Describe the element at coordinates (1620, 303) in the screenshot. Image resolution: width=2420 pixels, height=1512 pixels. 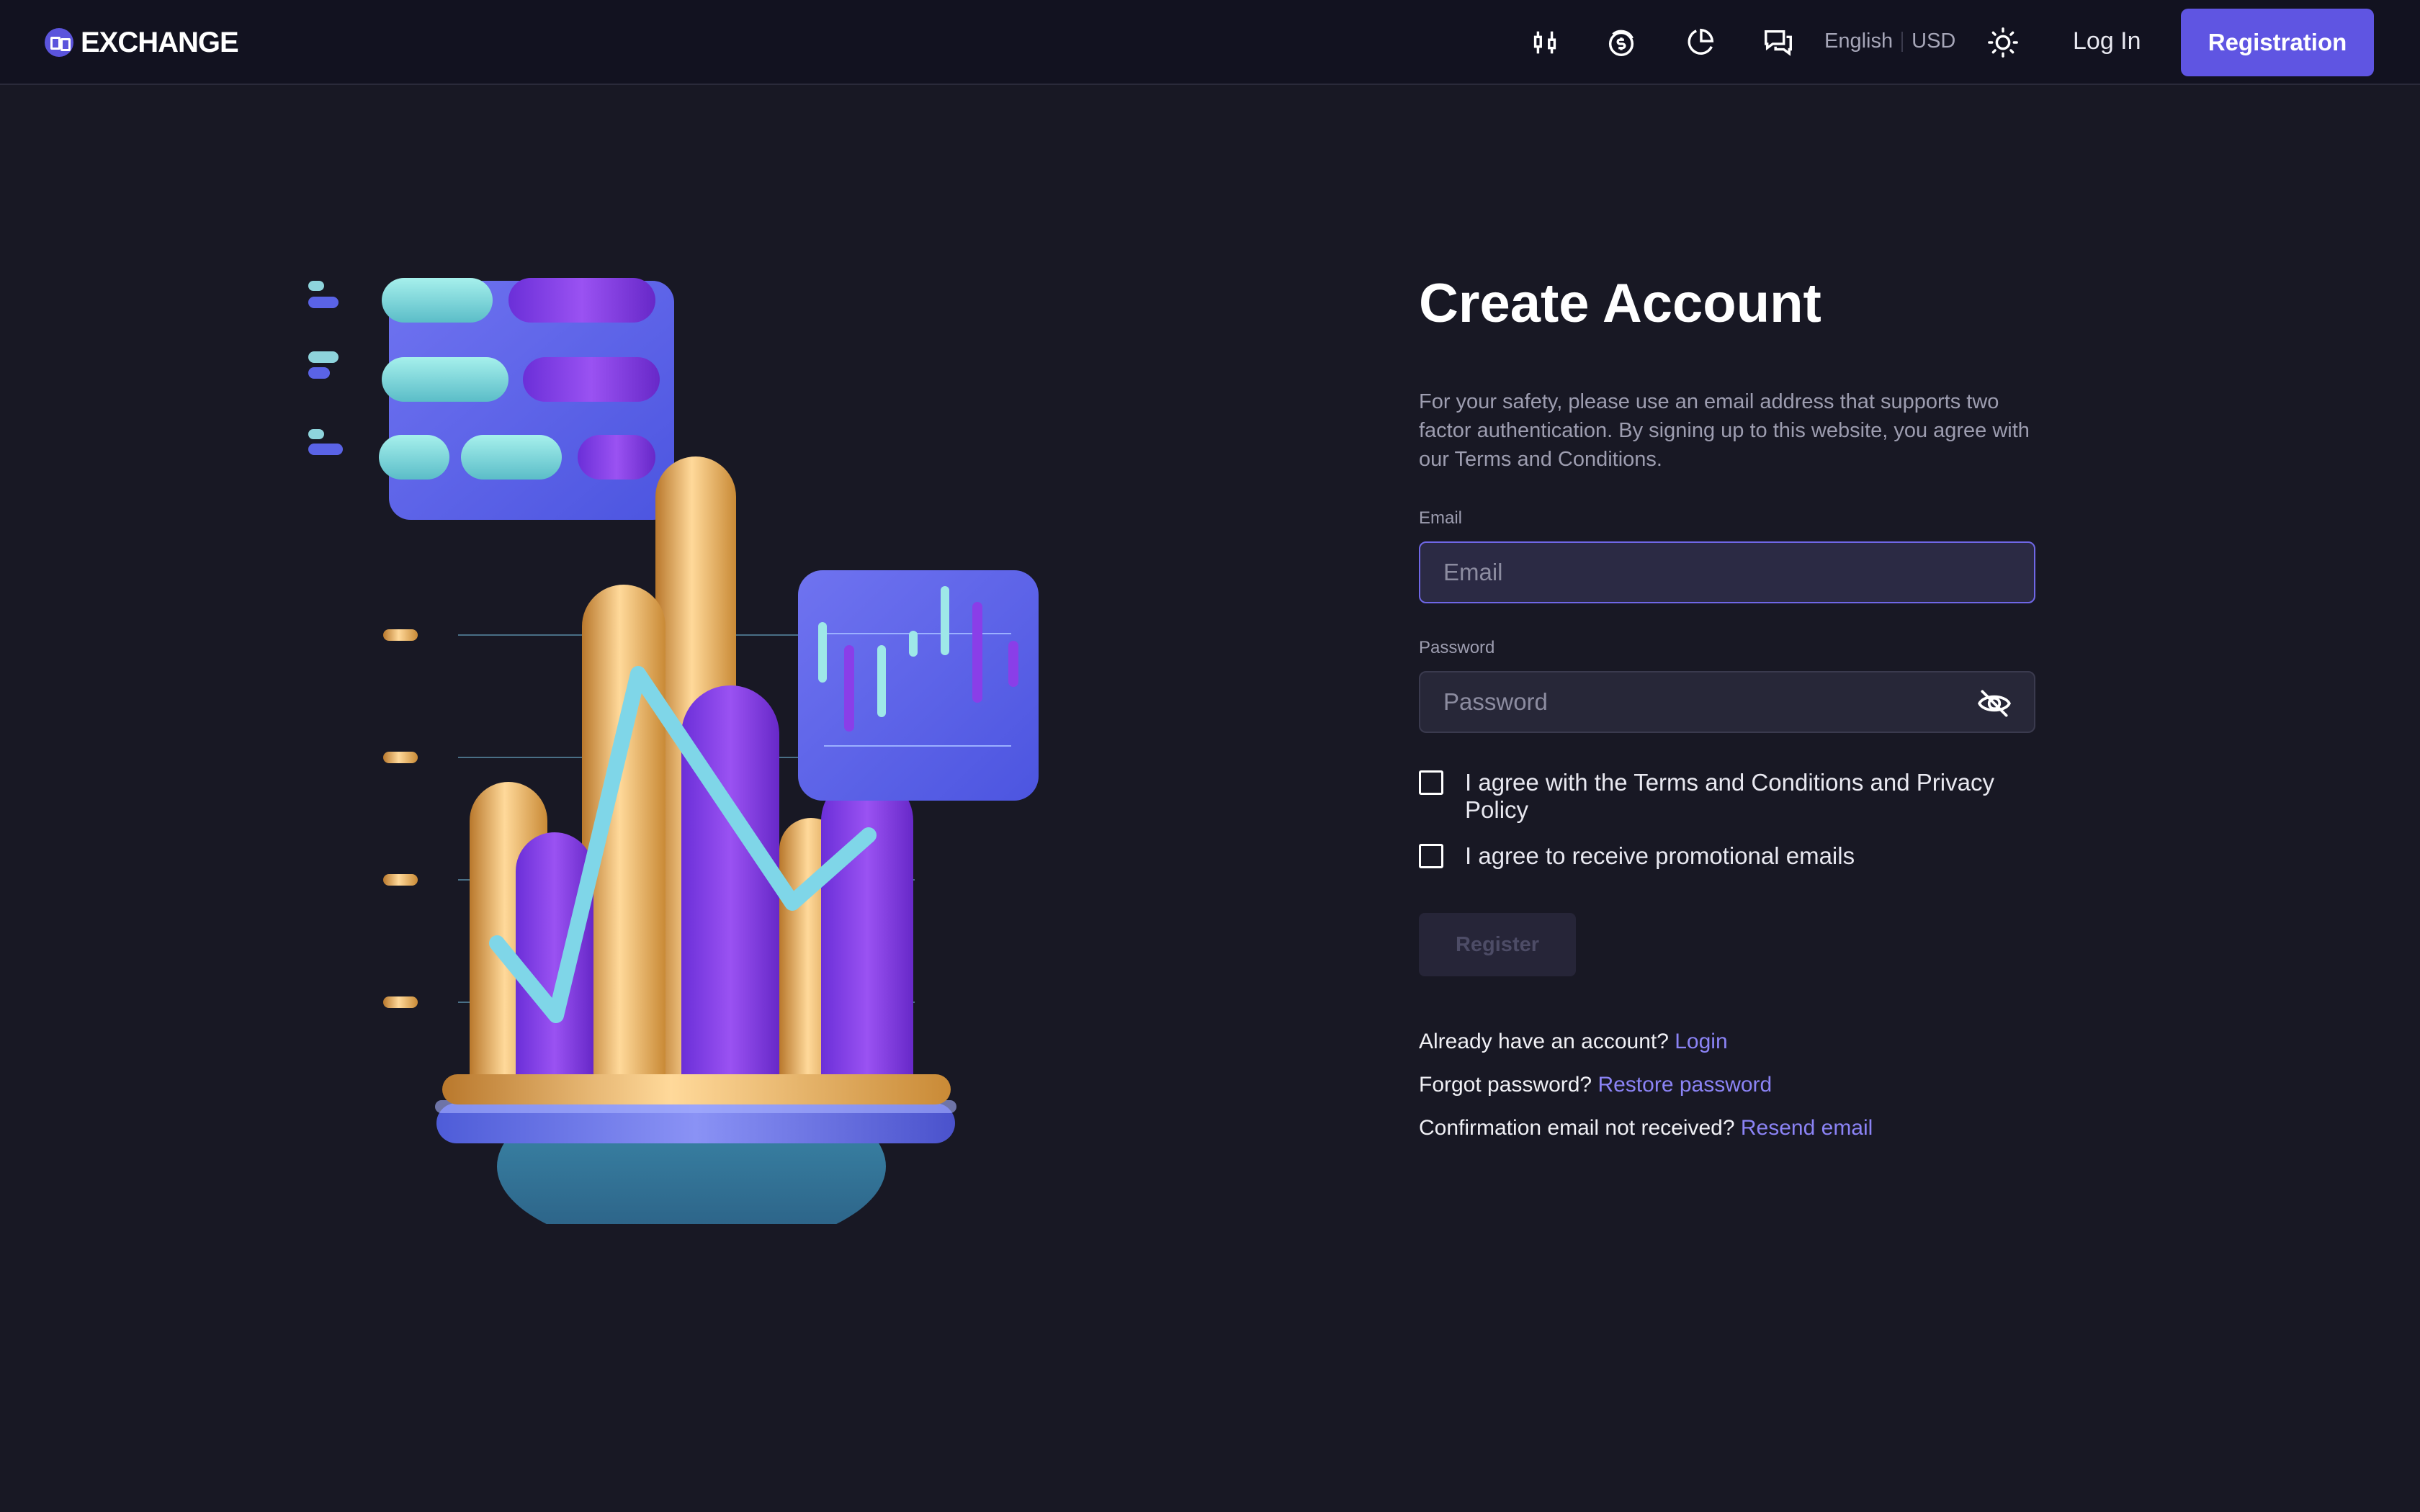
I see `page-title: Create Account` at that location.